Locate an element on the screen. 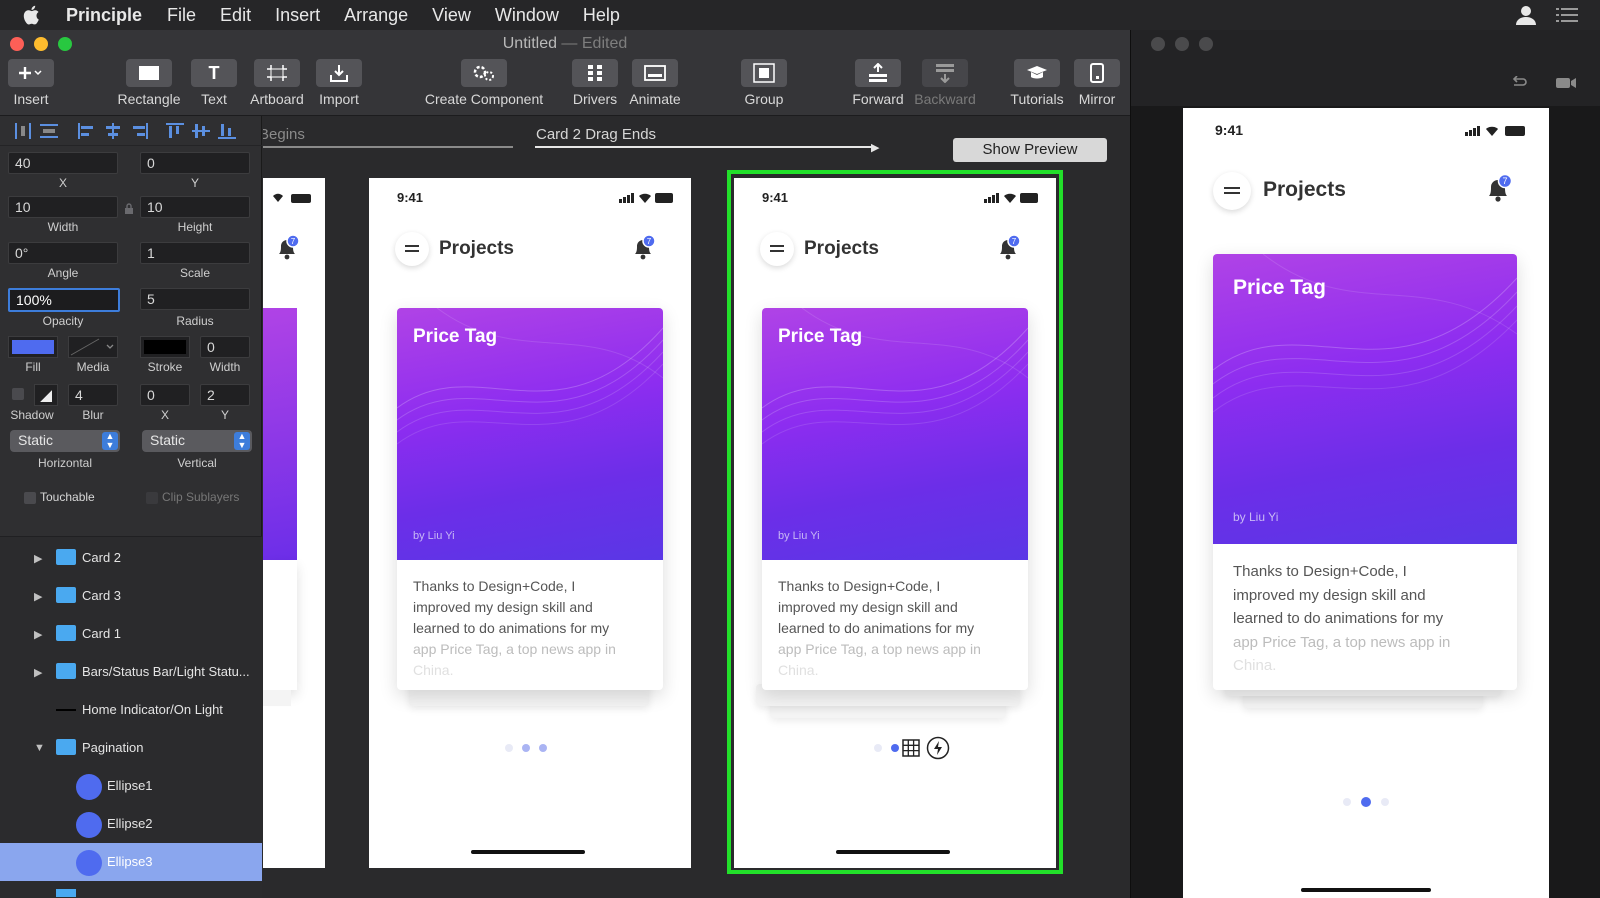 Image resolution: width=1600 pixels, height=898 pixels. align-middle-icon is located at coordinates (201, 131).